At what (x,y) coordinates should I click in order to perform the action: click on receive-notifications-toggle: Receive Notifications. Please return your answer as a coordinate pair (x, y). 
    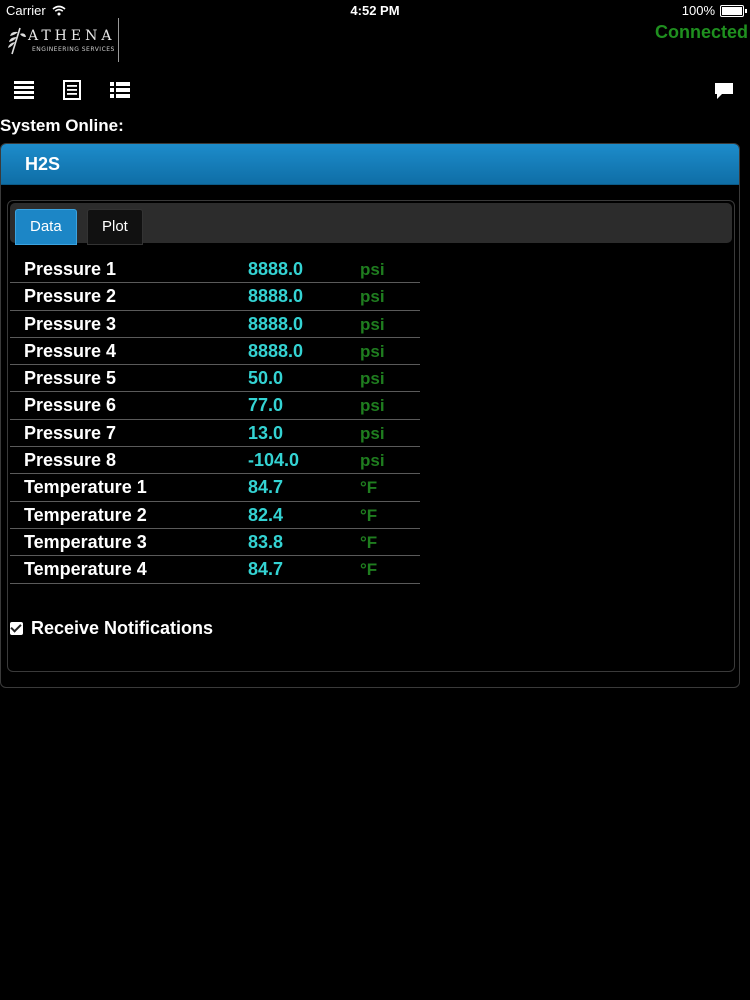
    Looking at the image, I should click on (111, 628).